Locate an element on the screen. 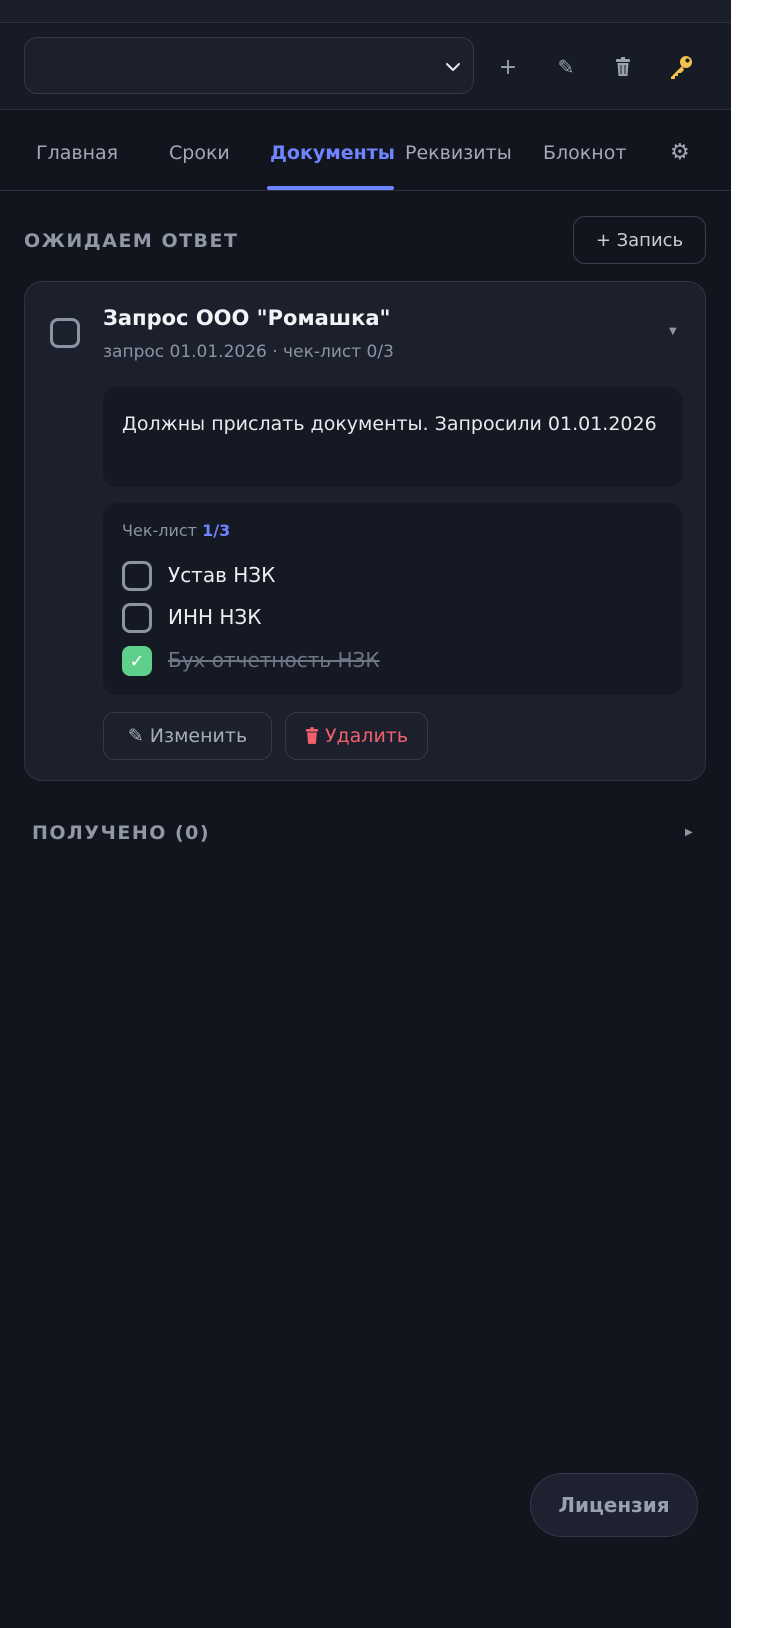  checklist-item-checkbox-checked: ✓ is located at coordinates (137, 661).